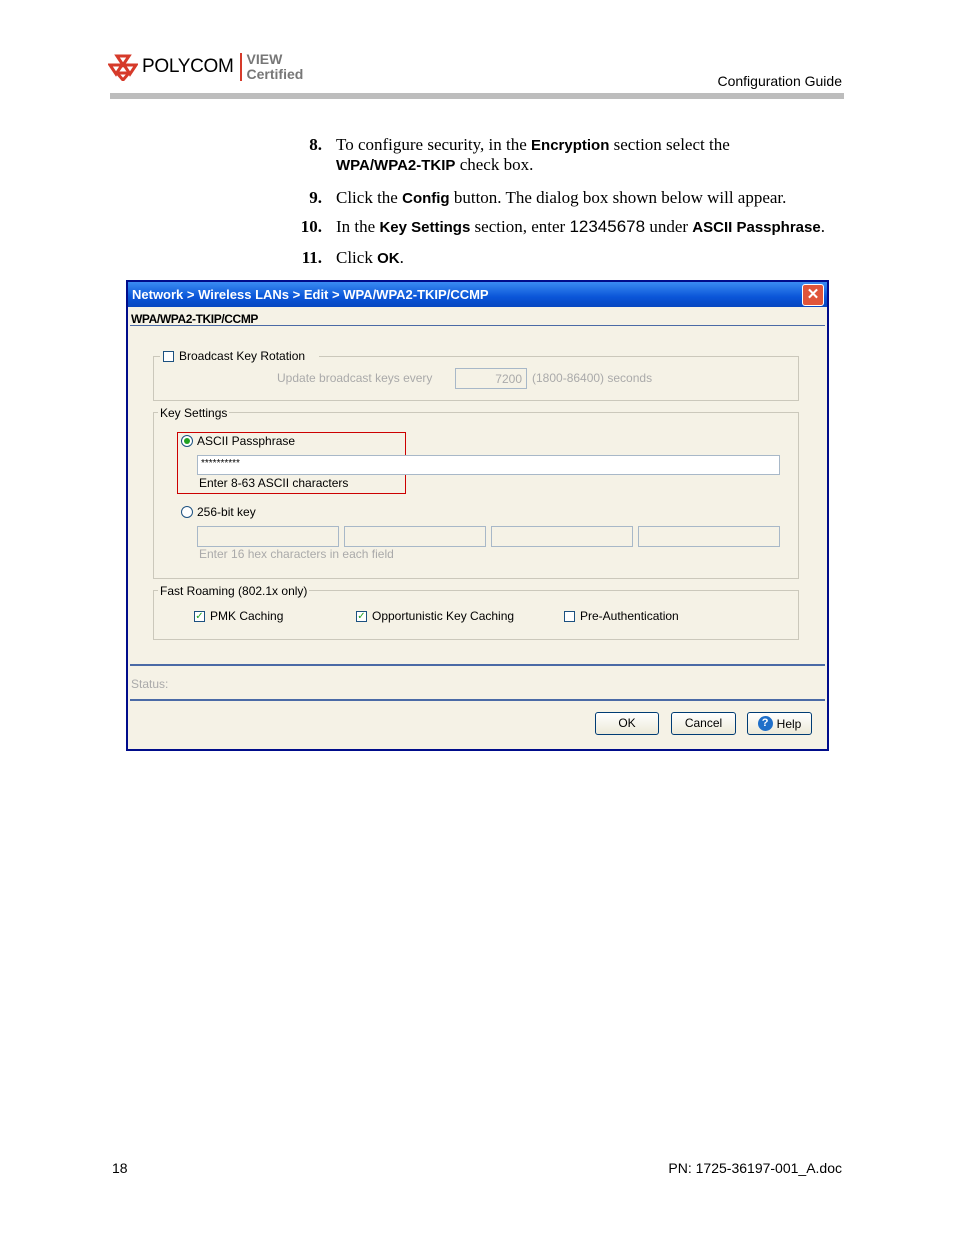 This screenshot has height=1235, width=954. What do you see at coordinates (813, 295) in the screenshot?
I see `close-button: ✕` at bounding box center [813, 295].